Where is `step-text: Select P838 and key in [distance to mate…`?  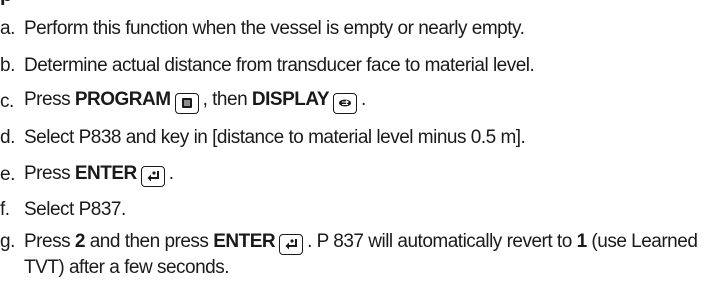
step-text: Select P838 and key in [distance to mate… is located at coordinates (275, 137).